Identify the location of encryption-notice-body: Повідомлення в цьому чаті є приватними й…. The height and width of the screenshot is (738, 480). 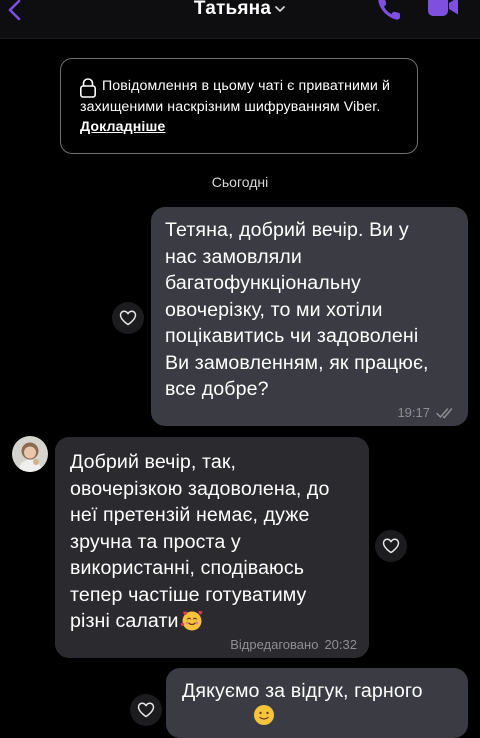
(235, 96).